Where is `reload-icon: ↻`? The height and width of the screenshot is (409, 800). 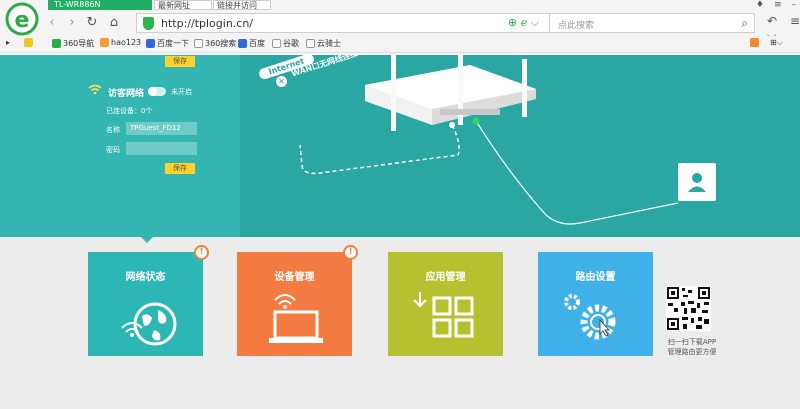
reload-icon: ↻ is located at coordinates (92, 23).